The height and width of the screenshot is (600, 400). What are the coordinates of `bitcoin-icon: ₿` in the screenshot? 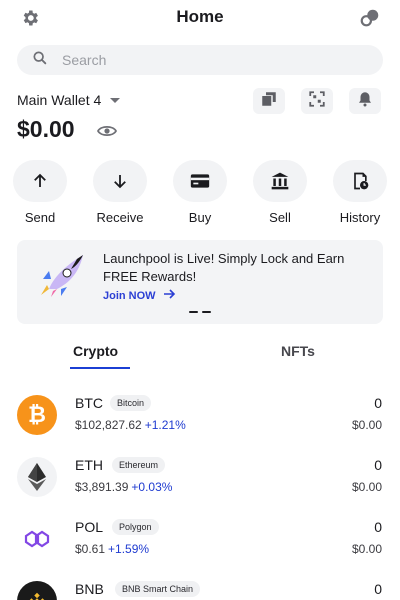 It's located at (37, 415).